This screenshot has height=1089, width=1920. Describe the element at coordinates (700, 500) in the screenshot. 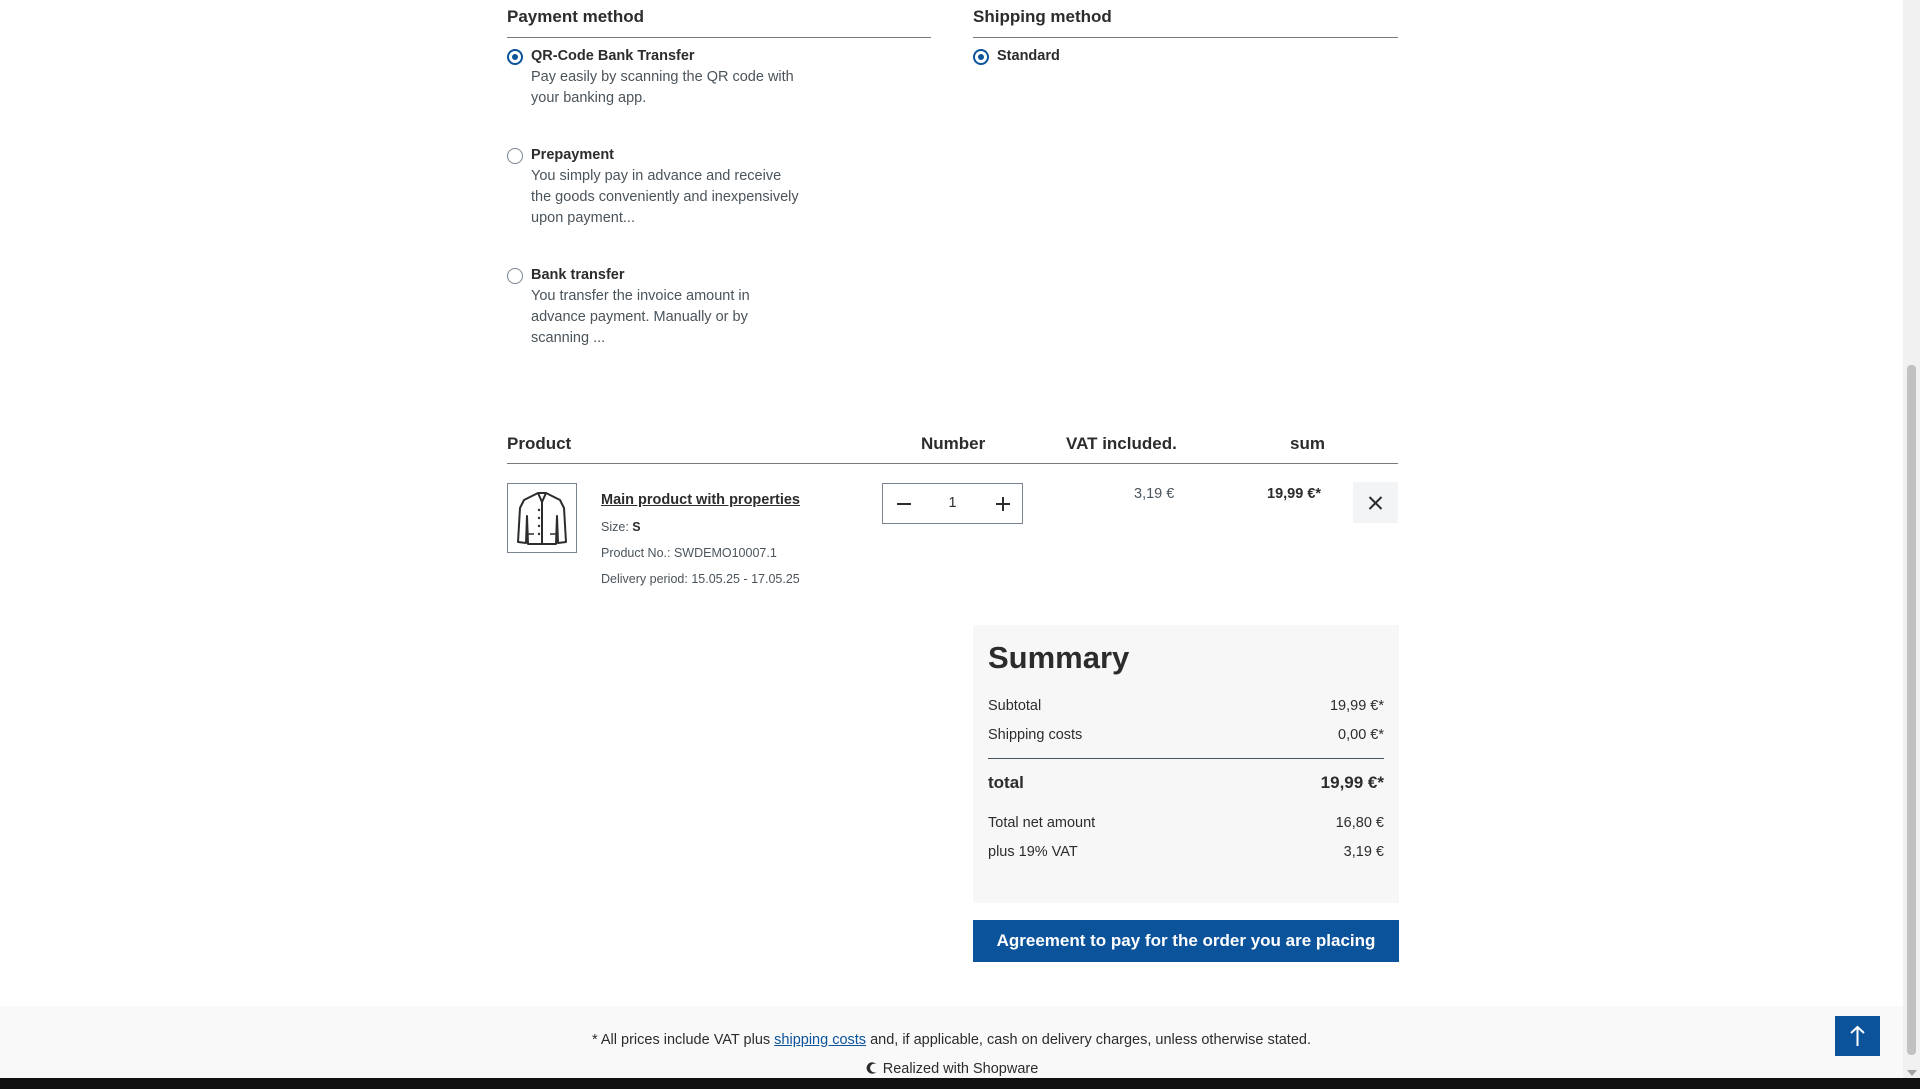

I see `product-name-link: Main product with properties` at that location.